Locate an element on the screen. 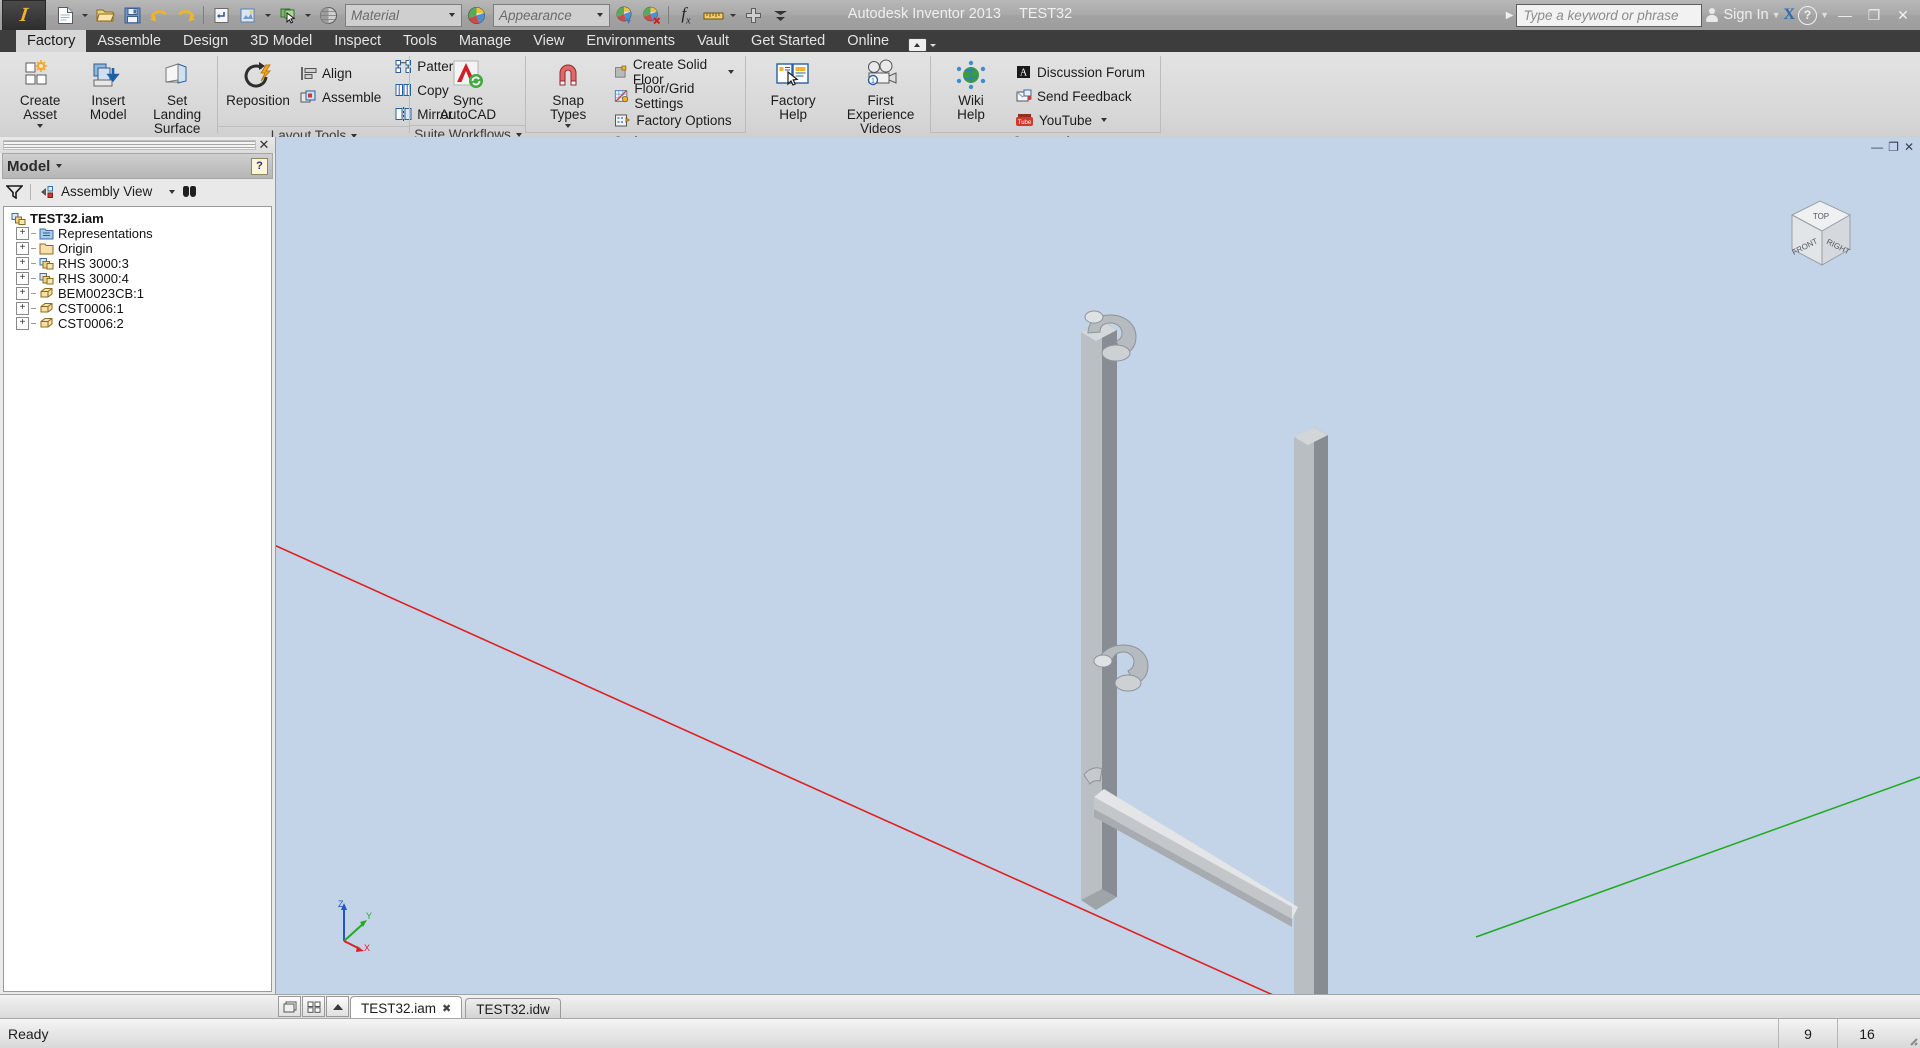  first-experience-videos-button: 1 First Experience Videos is located at coordinates (880, 97).